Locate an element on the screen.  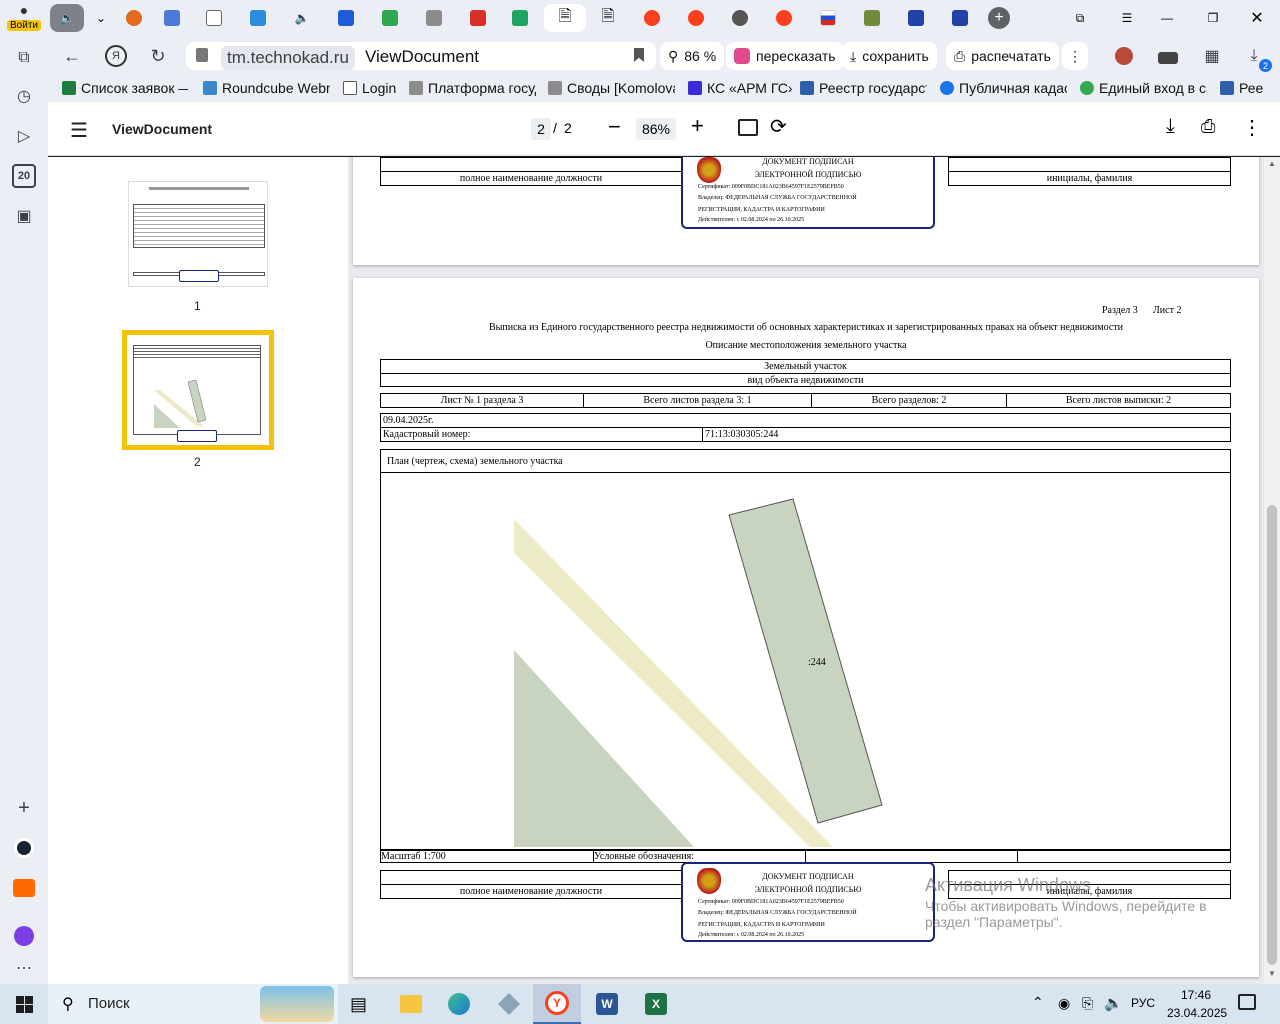
tab-5: 🔈 is located at coordinates (302, 18).